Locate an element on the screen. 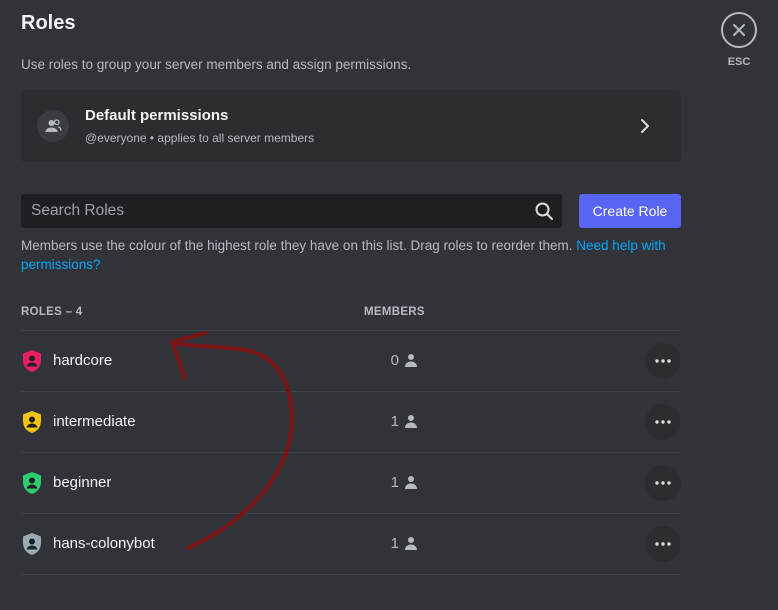  create-role-button: Create Role is located at coordinates (630, 211).